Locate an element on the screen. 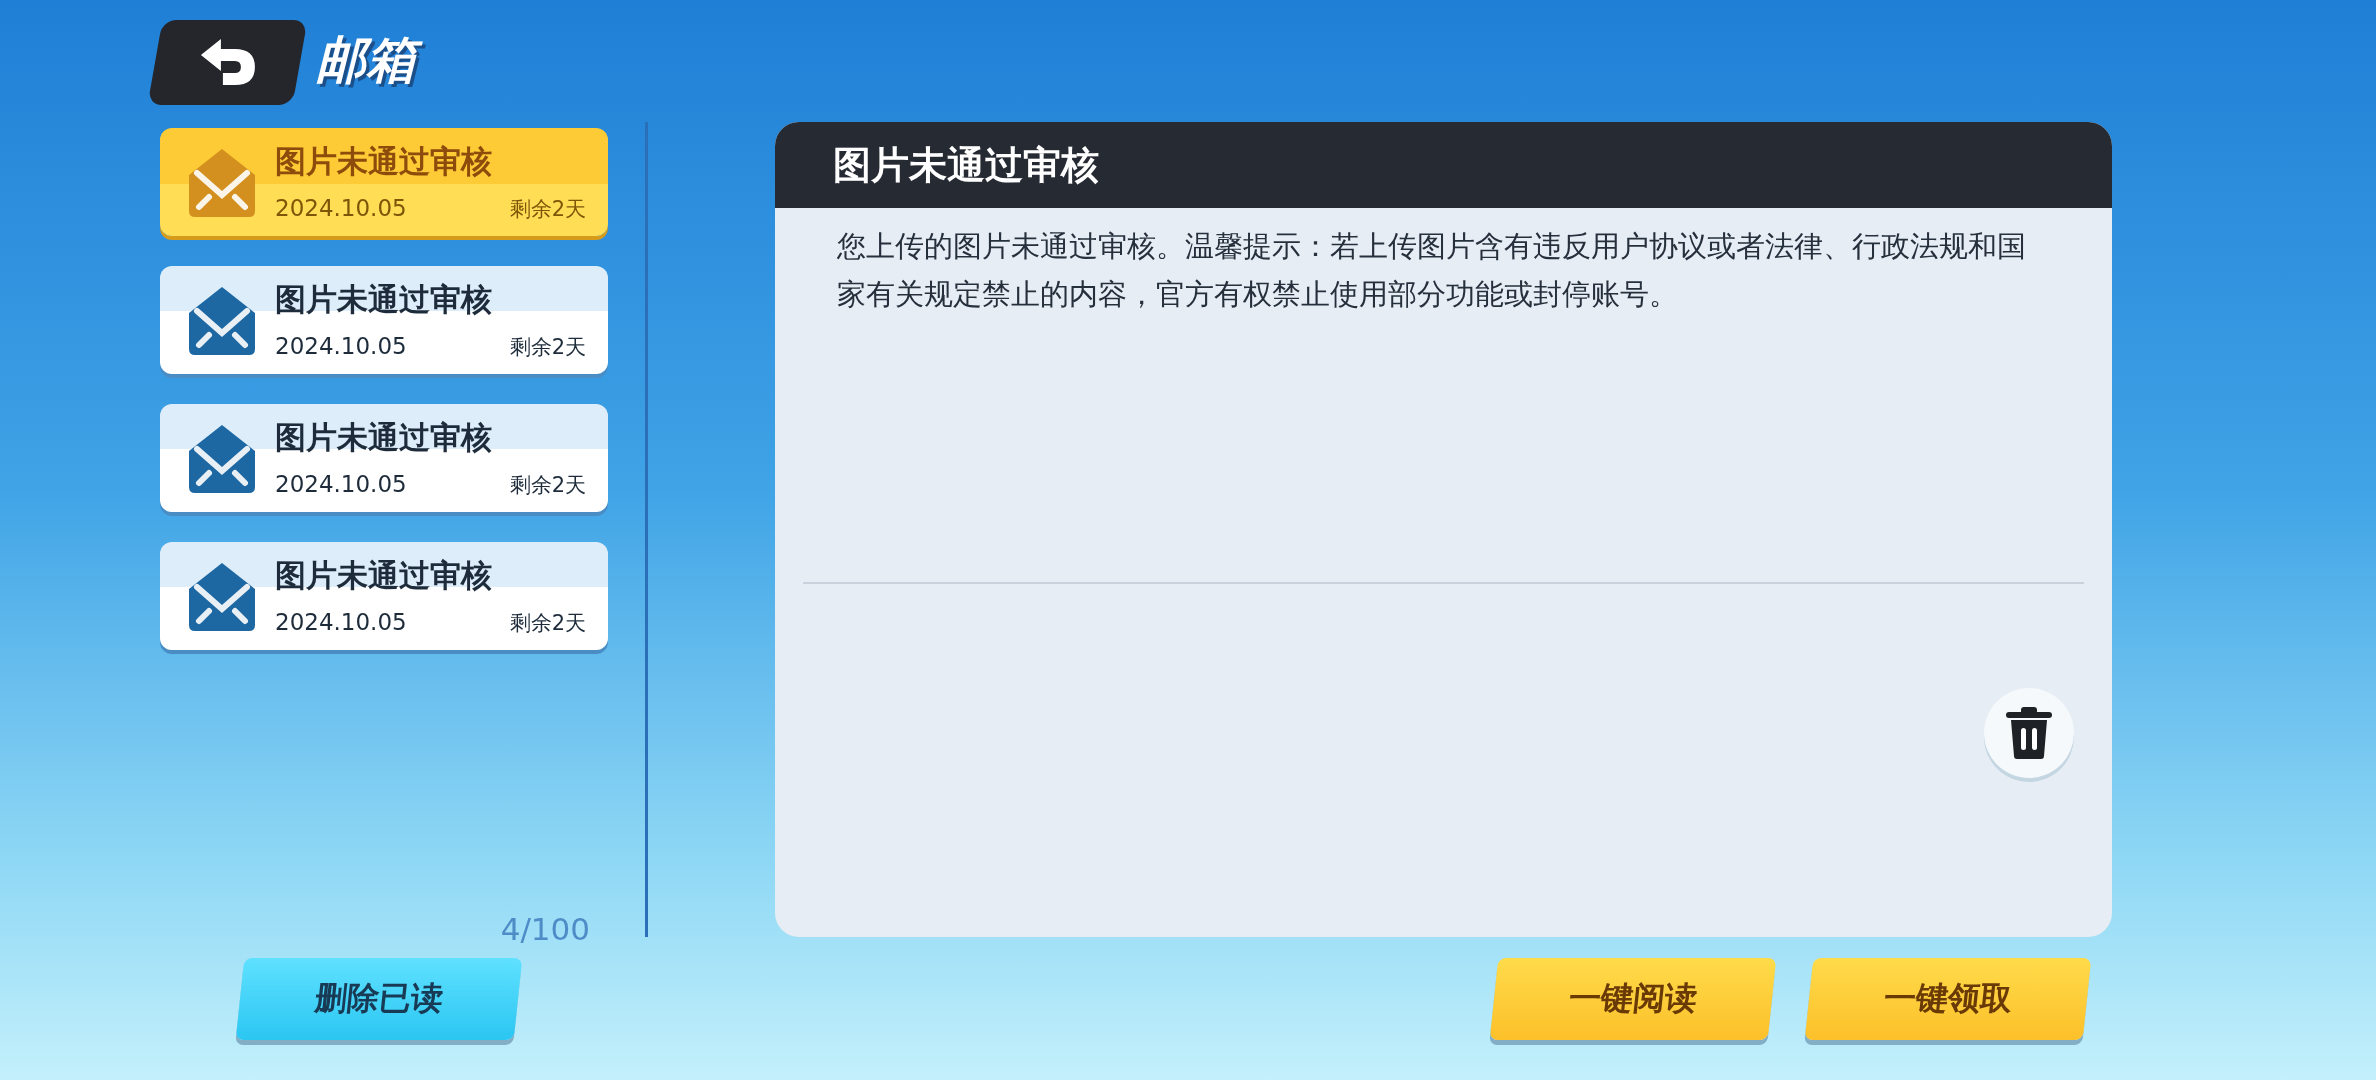  action-button: 一键阅读 is located at coordinates (1633, 999).